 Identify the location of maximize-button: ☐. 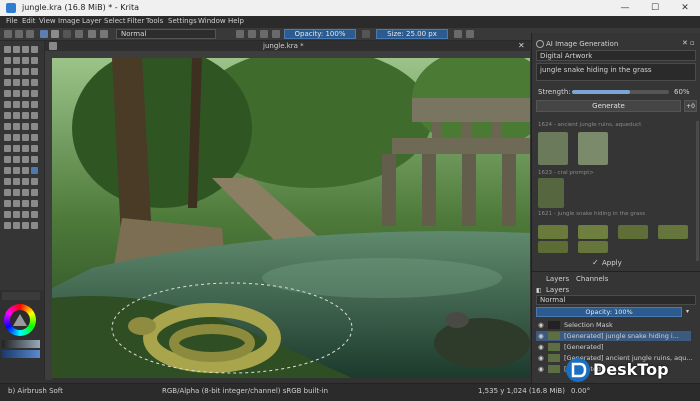
(655, 8).